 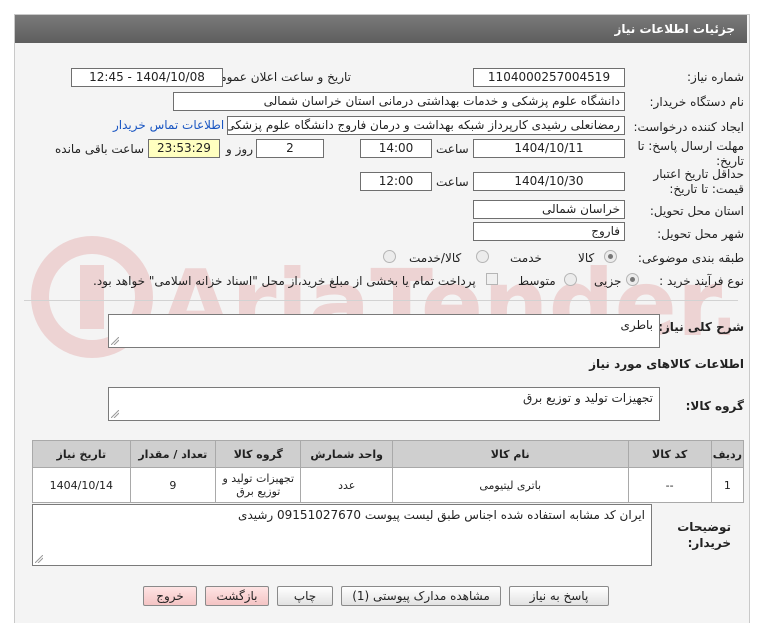 What do you see at coordinates (537, 281) in the screenshot?
I see `process-option-medium: متوسط` at bounding box center [537, 281].